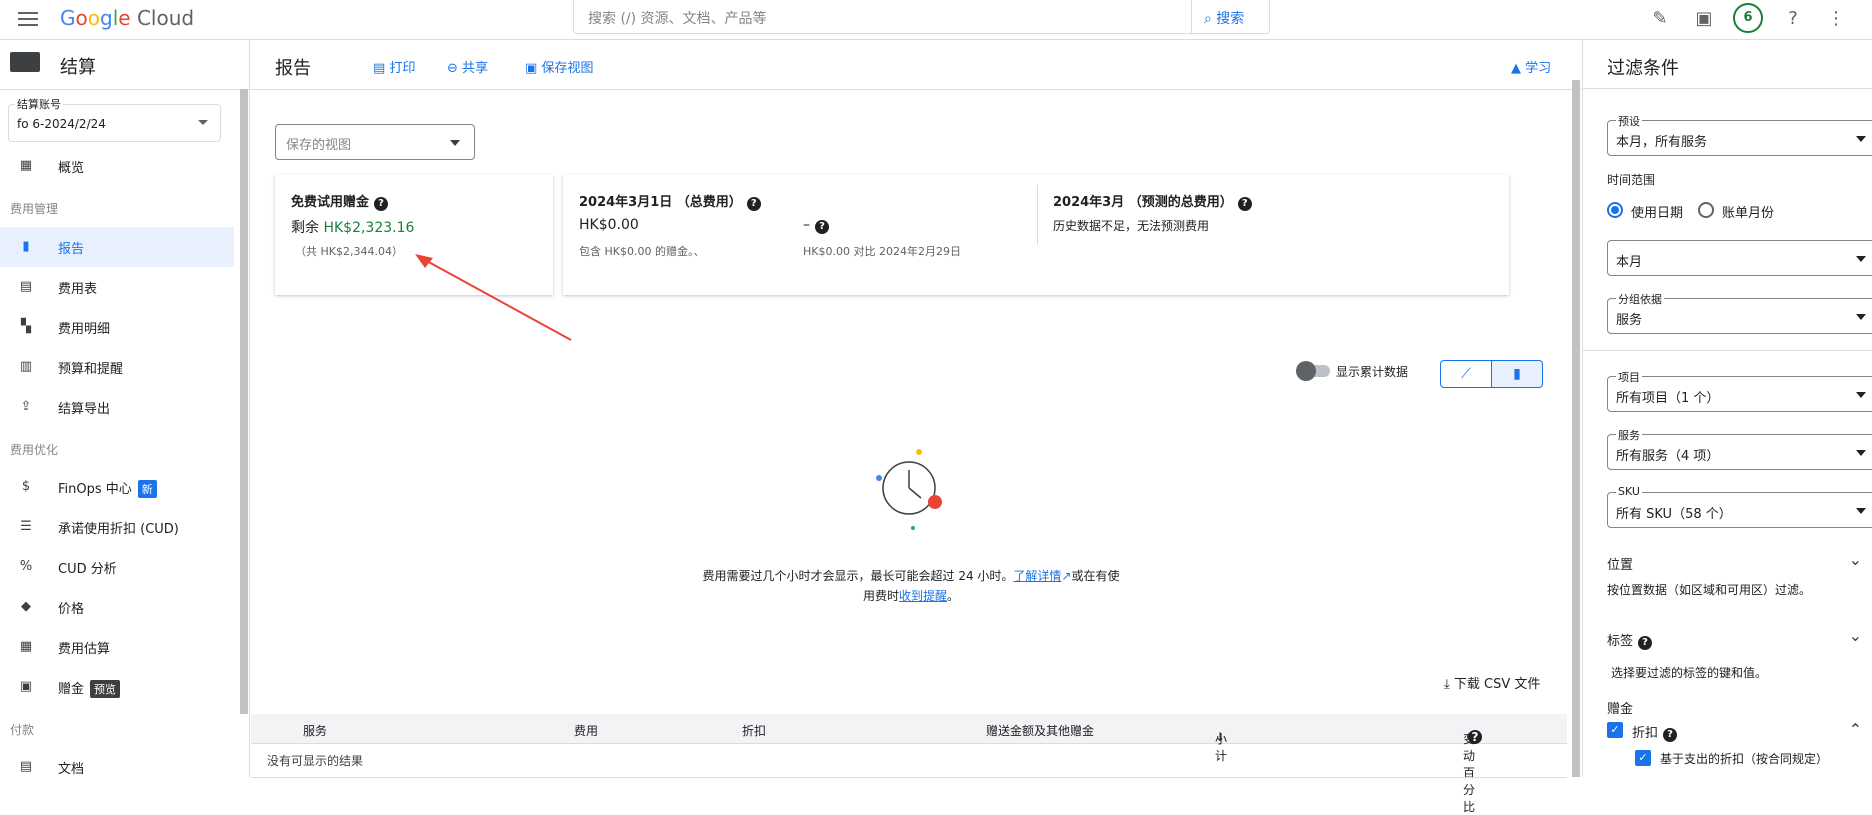  What do you see at coordinates (114, 119) in the screenshot?
I see `billing-account-select: 结算账号 fo 6-2024/2/24` at bounding box center [114, 119].